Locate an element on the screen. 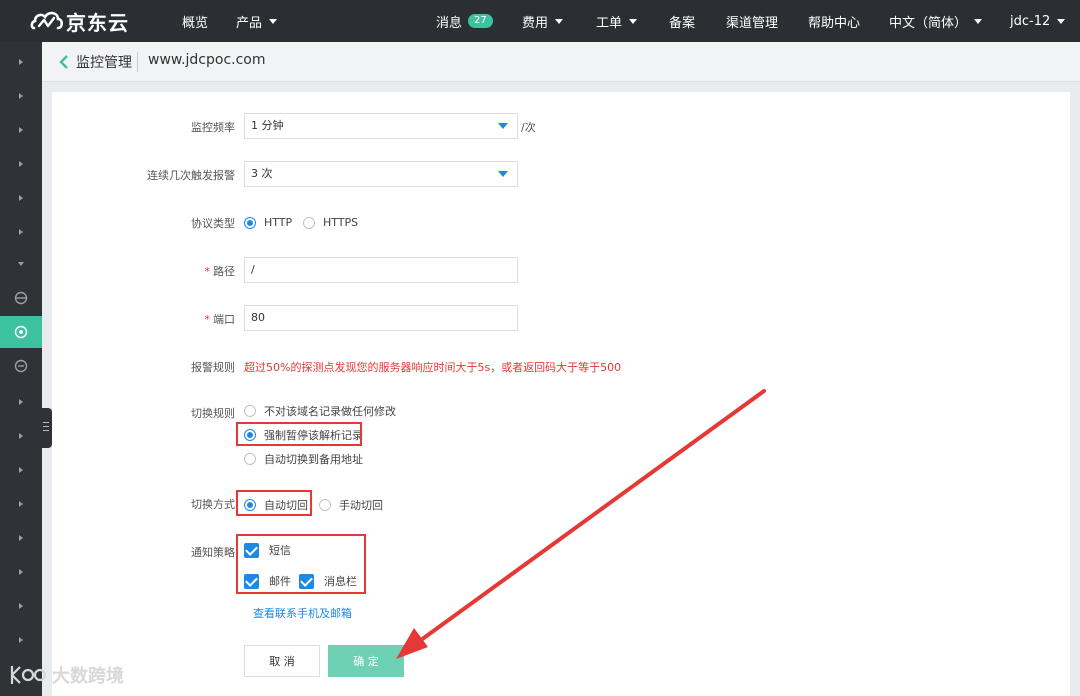  confirm-button: 确 定 is located at coordinates (366, 661).